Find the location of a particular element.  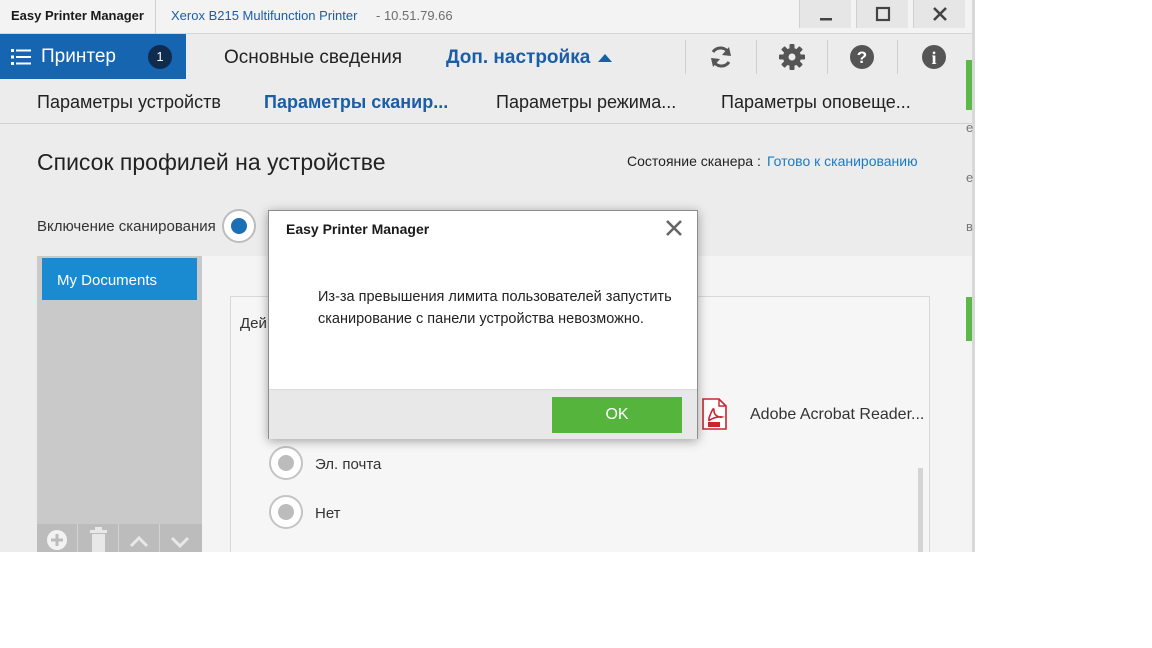

dialog-title: Easy Printer Manager is located at coordinates (358, 229).